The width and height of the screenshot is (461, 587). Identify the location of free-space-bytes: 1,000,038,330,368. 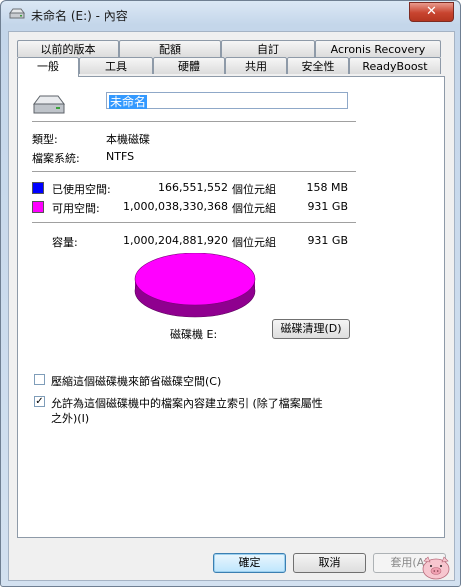
(175, 206).